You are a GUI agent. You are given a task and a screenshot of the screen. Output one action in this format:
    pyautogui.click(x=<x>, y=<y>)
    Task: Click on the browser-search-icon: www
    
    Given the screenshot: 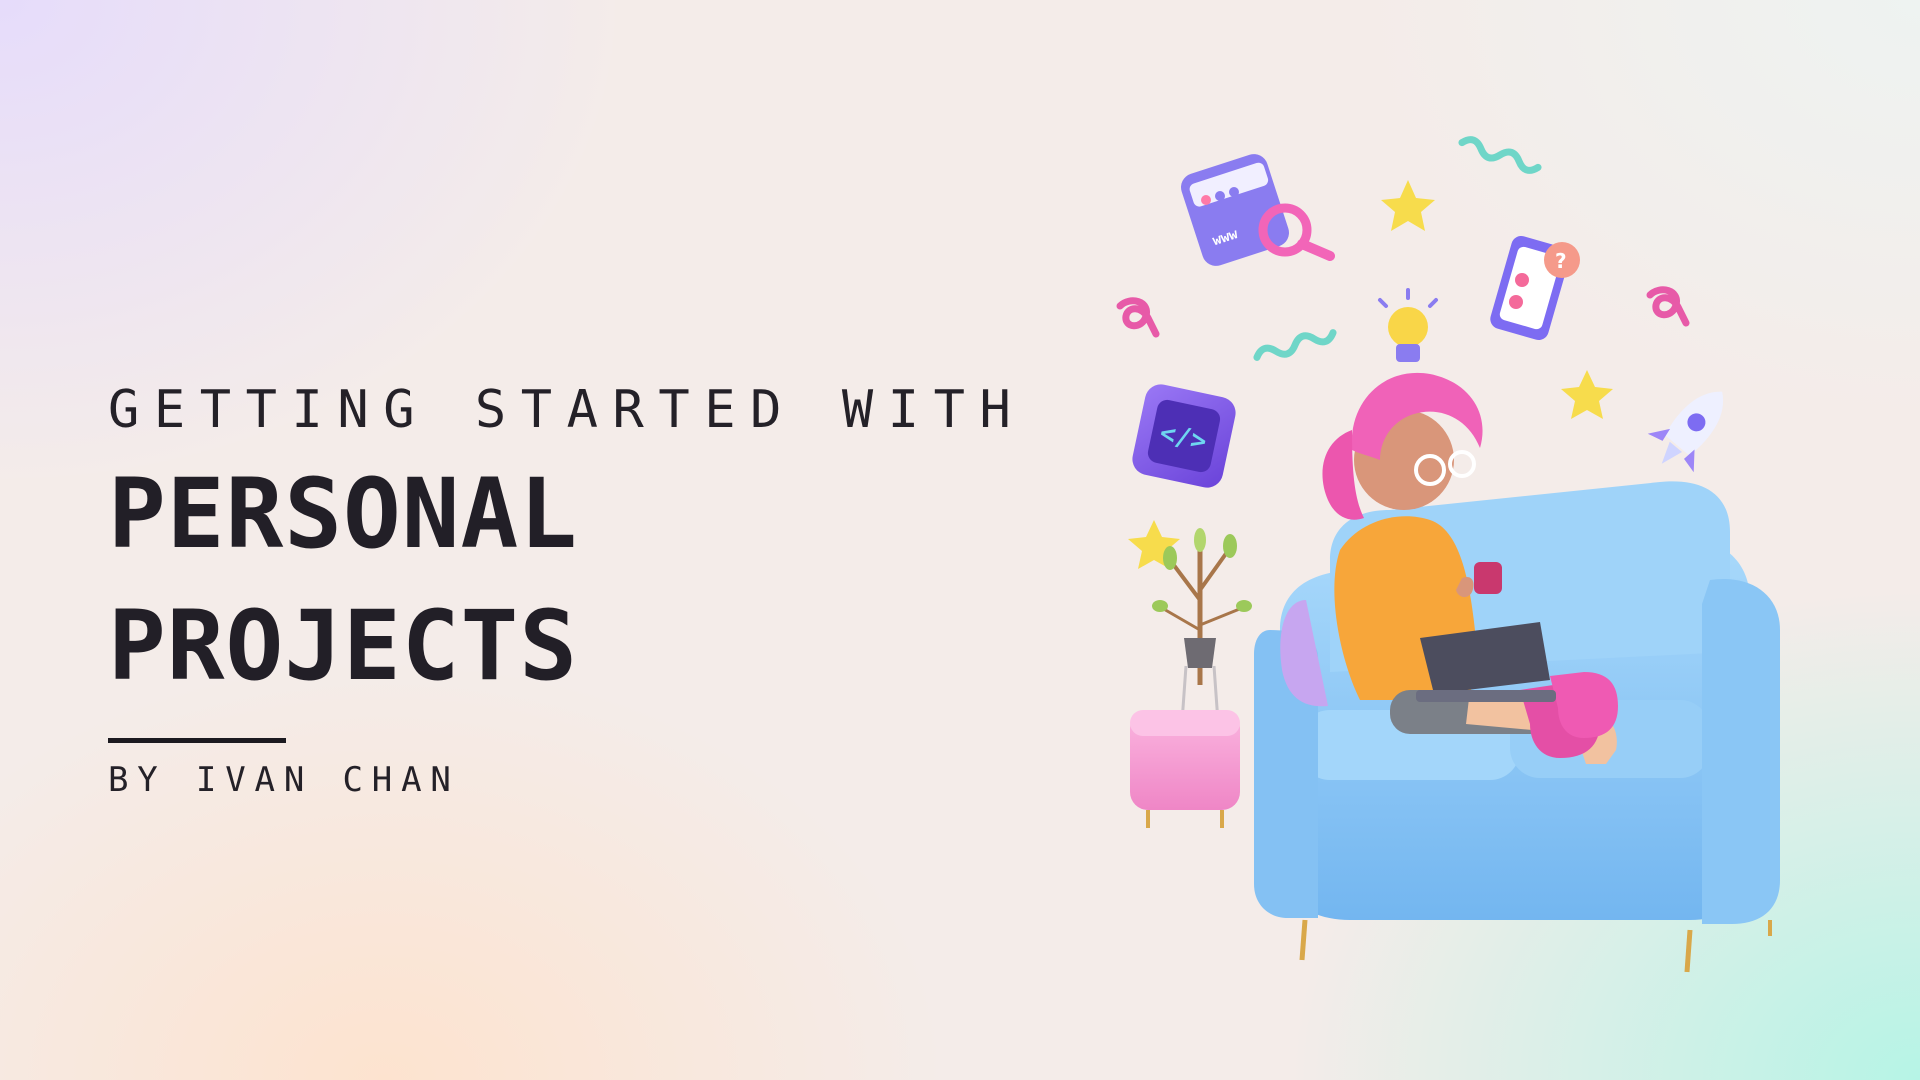 What is the action you would take?
    pyautogui.click(x=1258, y=210)
    